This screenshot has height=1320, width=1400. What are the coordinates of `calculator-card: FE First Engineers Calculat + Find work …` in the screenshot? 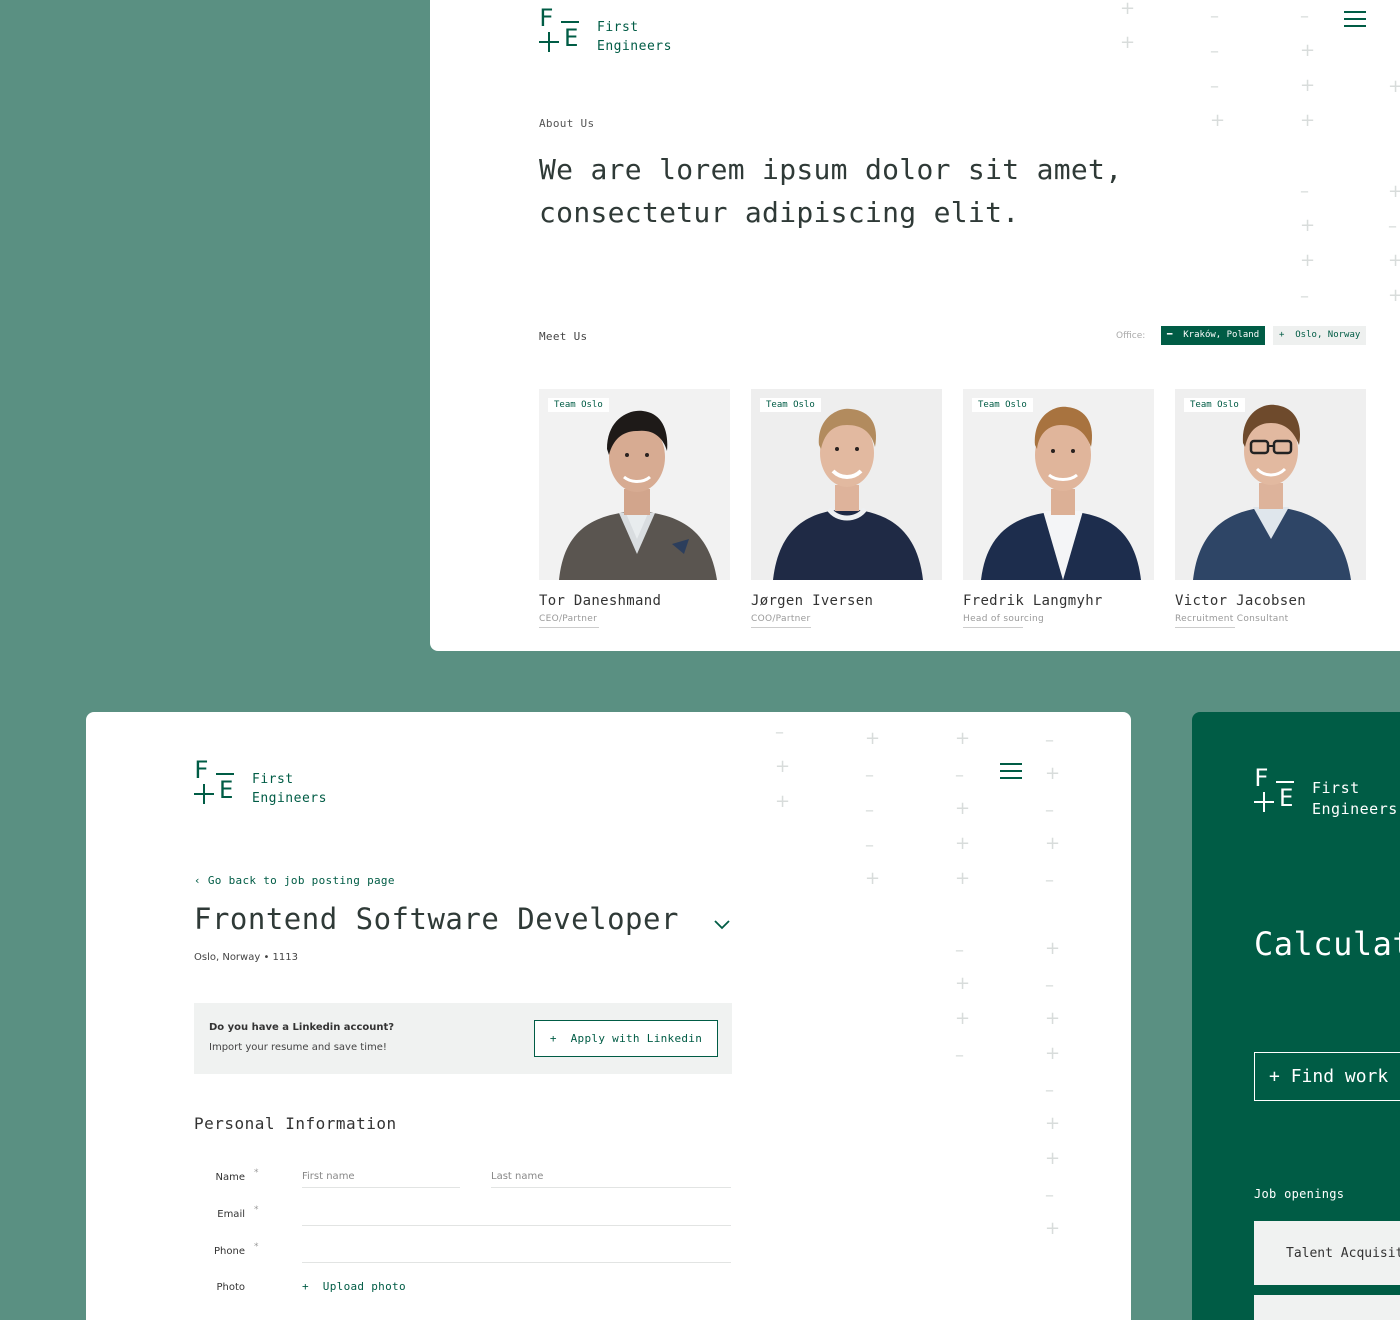 It's located at (1296, 1016).